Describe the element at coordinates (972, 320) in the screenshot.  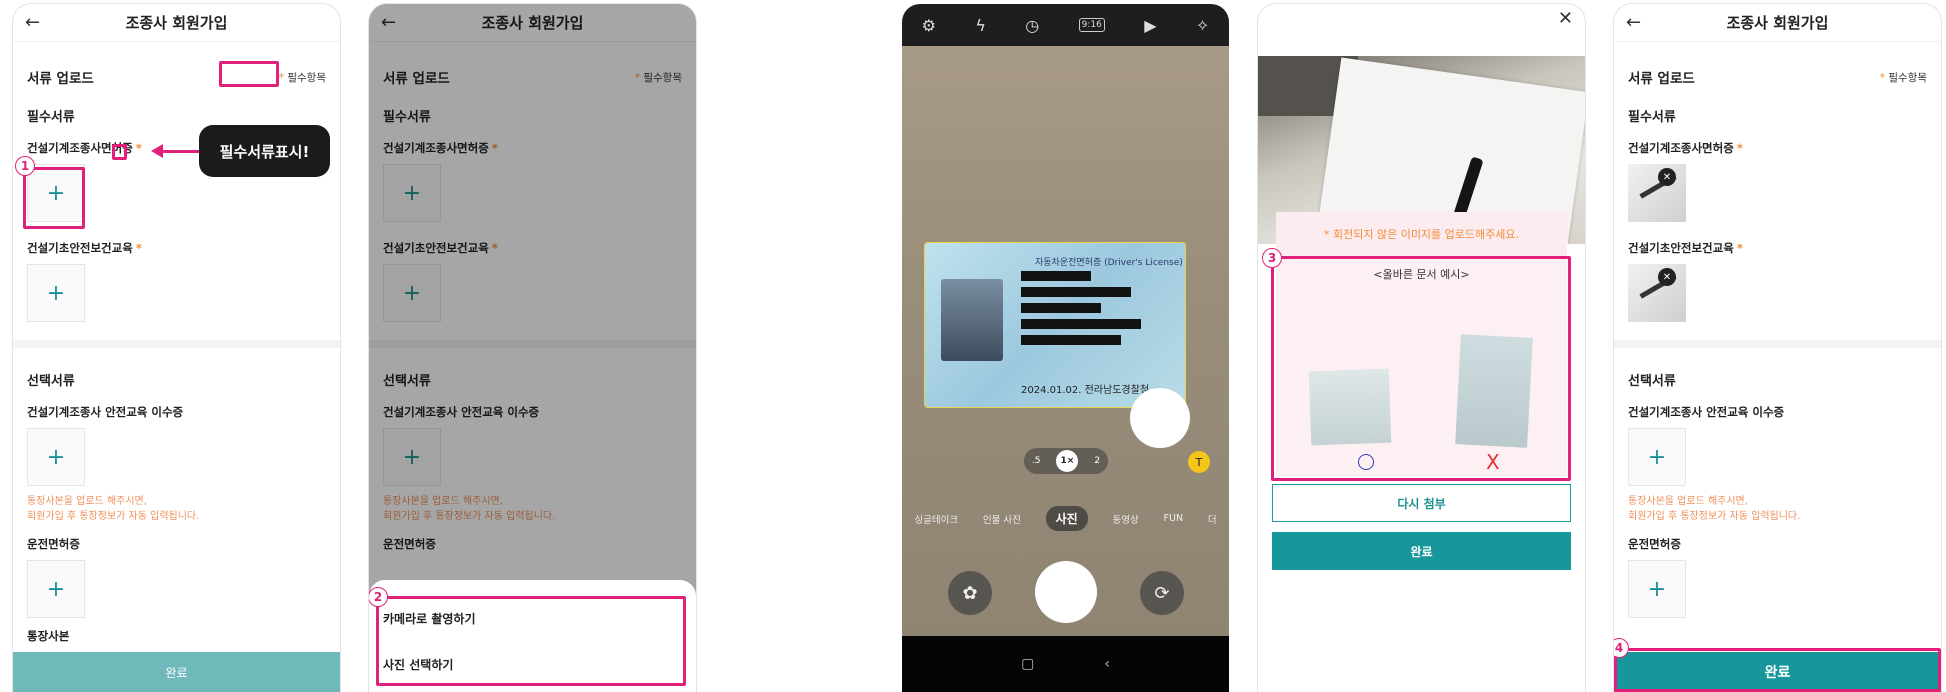
I see `card-photo` at that location.